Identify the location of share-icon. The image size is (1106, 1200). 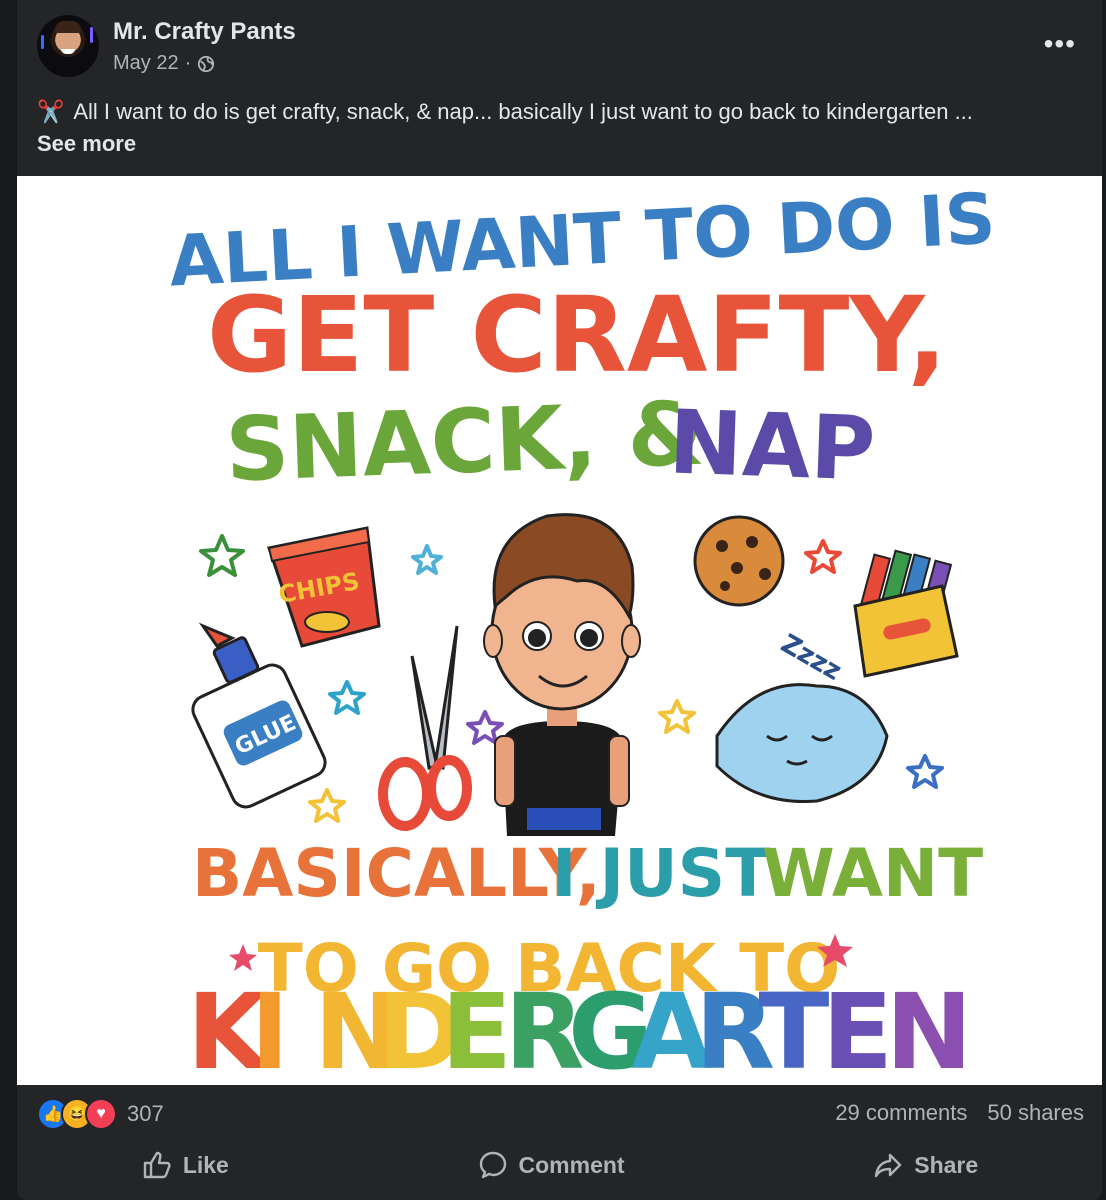
(888, 1165).